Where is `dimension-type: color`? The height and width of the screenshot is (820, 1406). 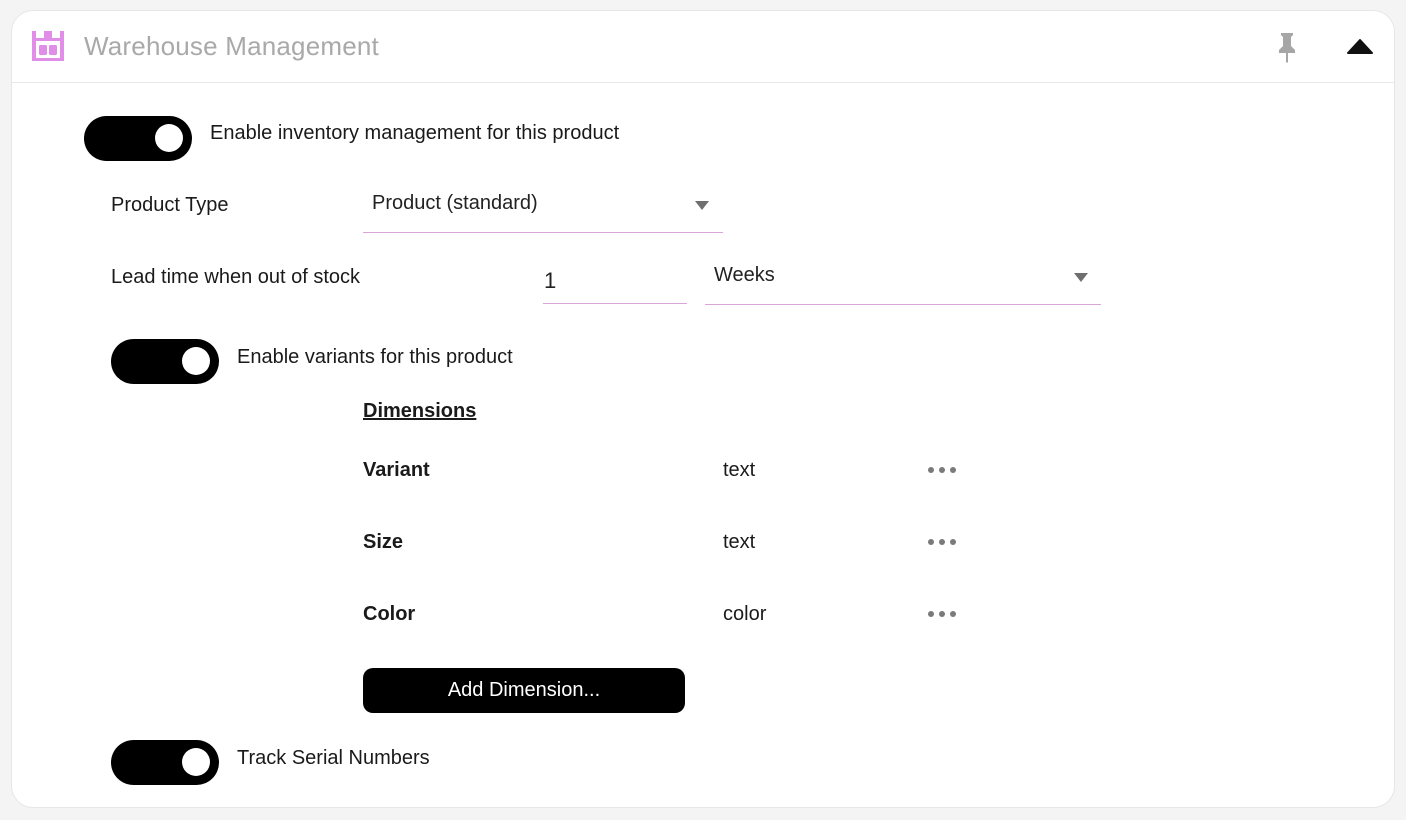 dimension-type: color is located at coordinates (745, 614).